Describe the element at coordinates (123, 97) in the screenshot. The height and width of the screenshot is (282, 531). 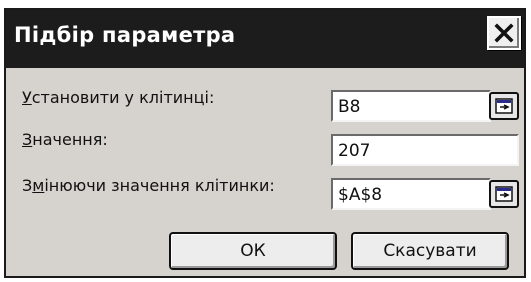
I see `set-cell-label-rest: становити у клітинці:` at that location.